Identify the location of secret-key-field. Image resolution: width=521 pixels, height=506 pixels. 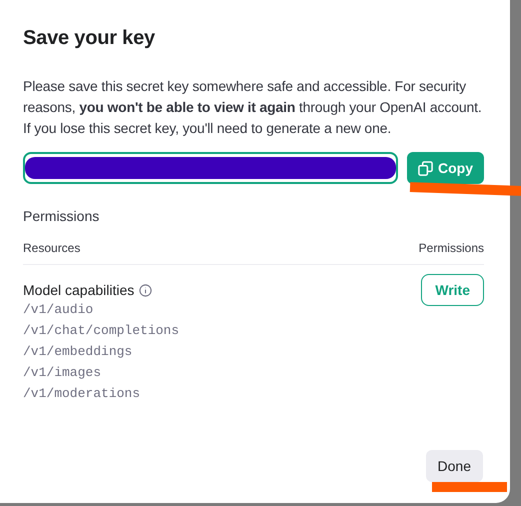
(210, 168).